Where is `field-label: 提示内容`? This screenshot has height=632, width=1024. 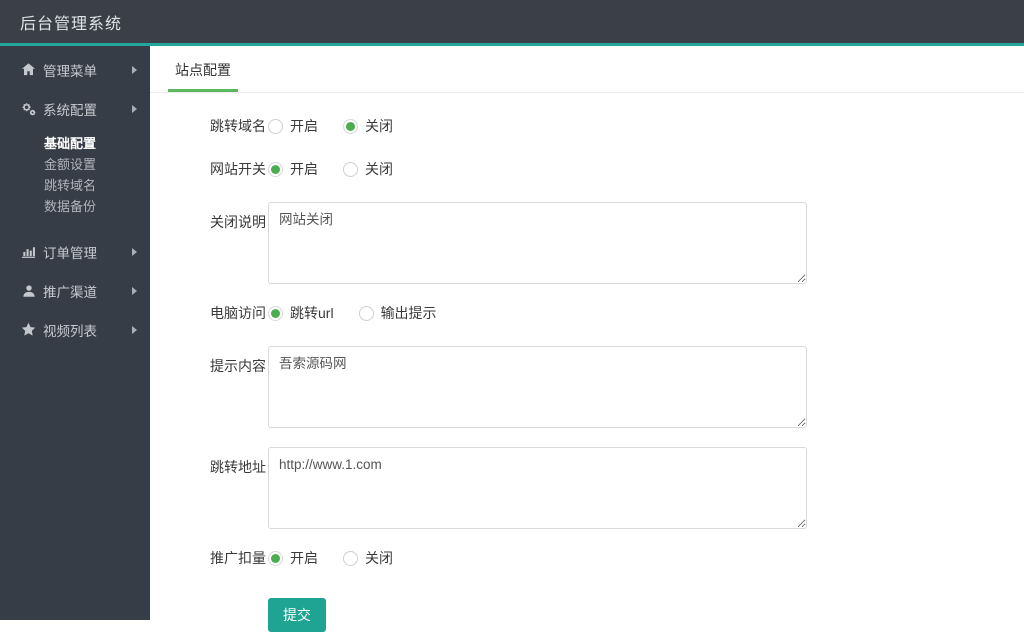
field-label: 提示内容 is located at coordinates (238, 366).